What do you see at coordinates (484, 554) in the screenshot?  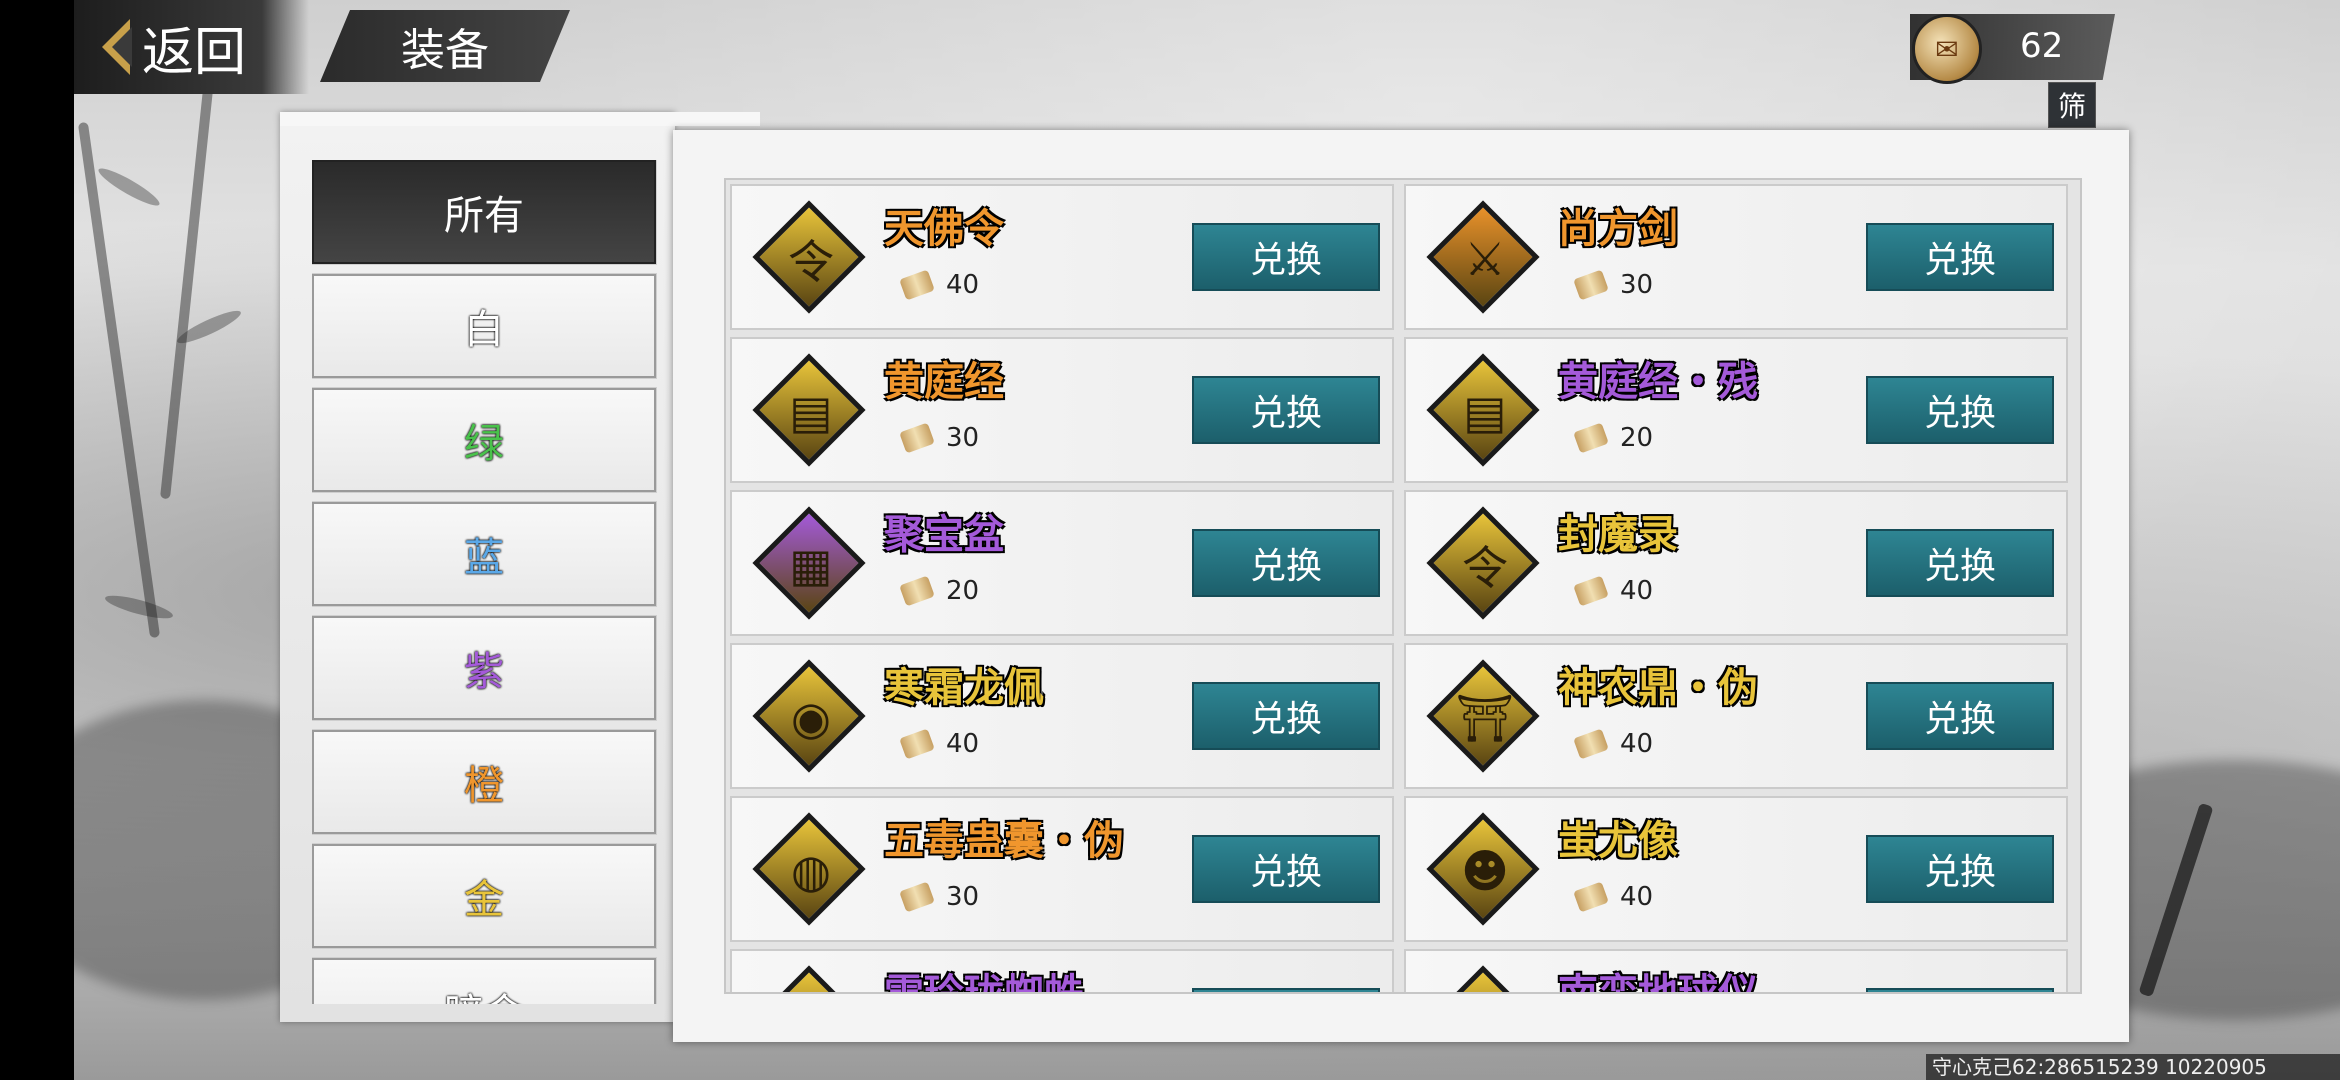 I see `category-tab: 蓝` at bounding box center [484, 554].